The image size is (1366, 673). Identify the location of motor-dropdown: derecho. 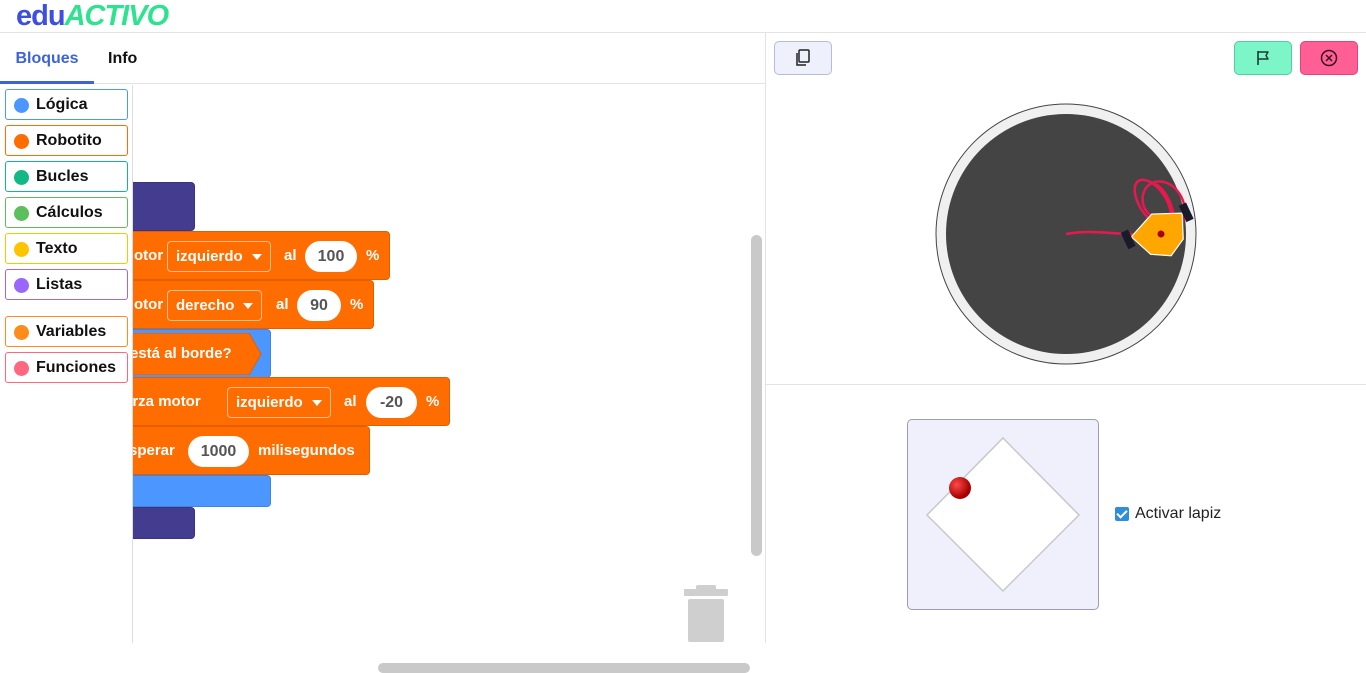
(215, 305).